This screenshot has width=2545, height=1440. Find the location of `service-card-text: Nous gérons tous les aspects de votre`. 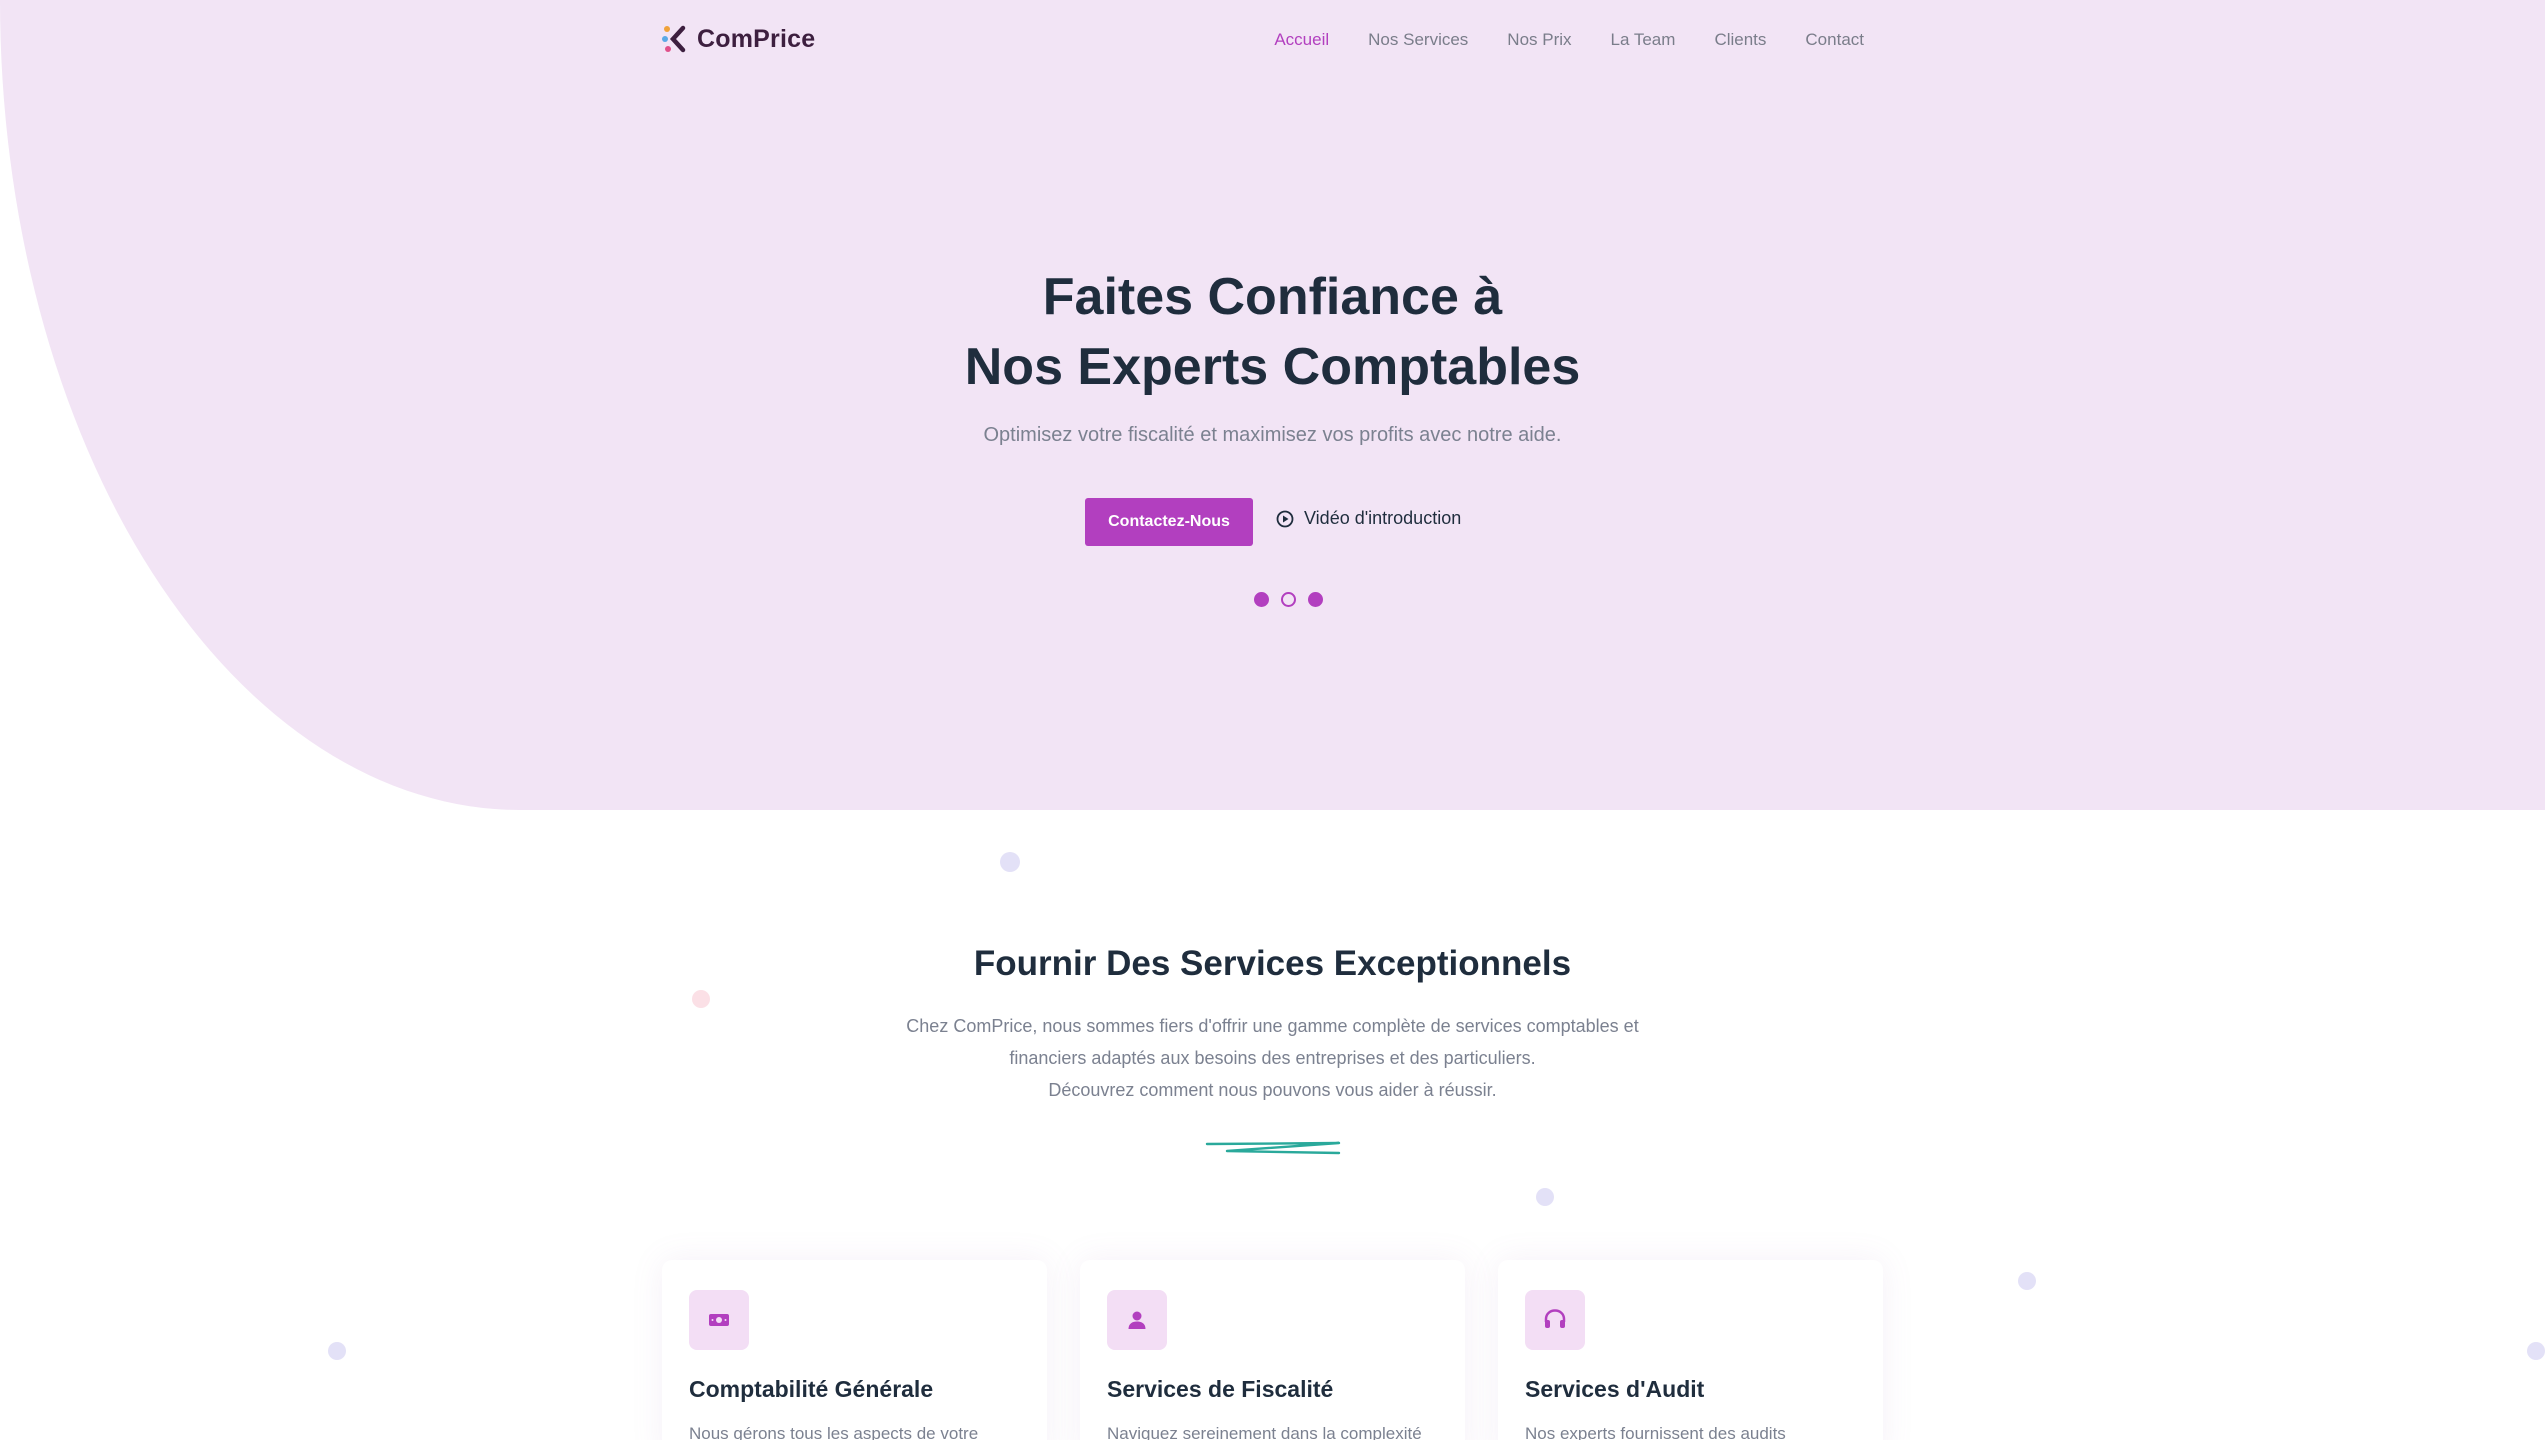

service-card-text: Nous gérons tous les aspects de votre is located at coordinates (834, 1432).